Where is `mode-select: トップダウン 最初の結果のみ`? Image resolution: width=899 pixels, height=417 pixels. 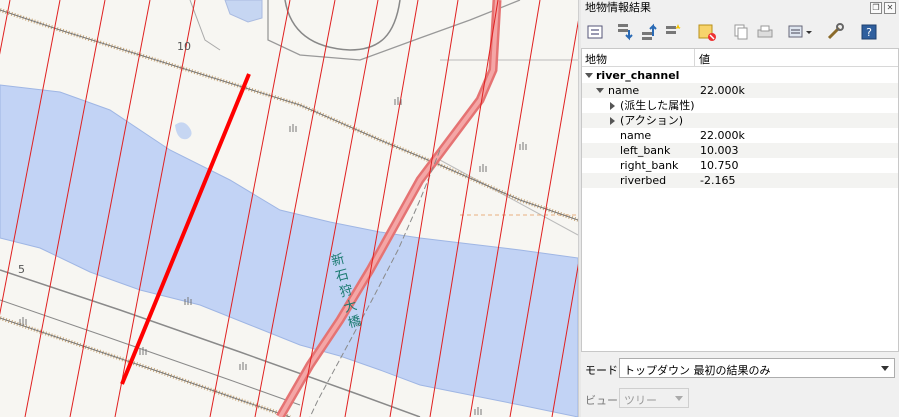 mode-select: トップダウン 最初の結果のみ is located at coordinates (757, 368).